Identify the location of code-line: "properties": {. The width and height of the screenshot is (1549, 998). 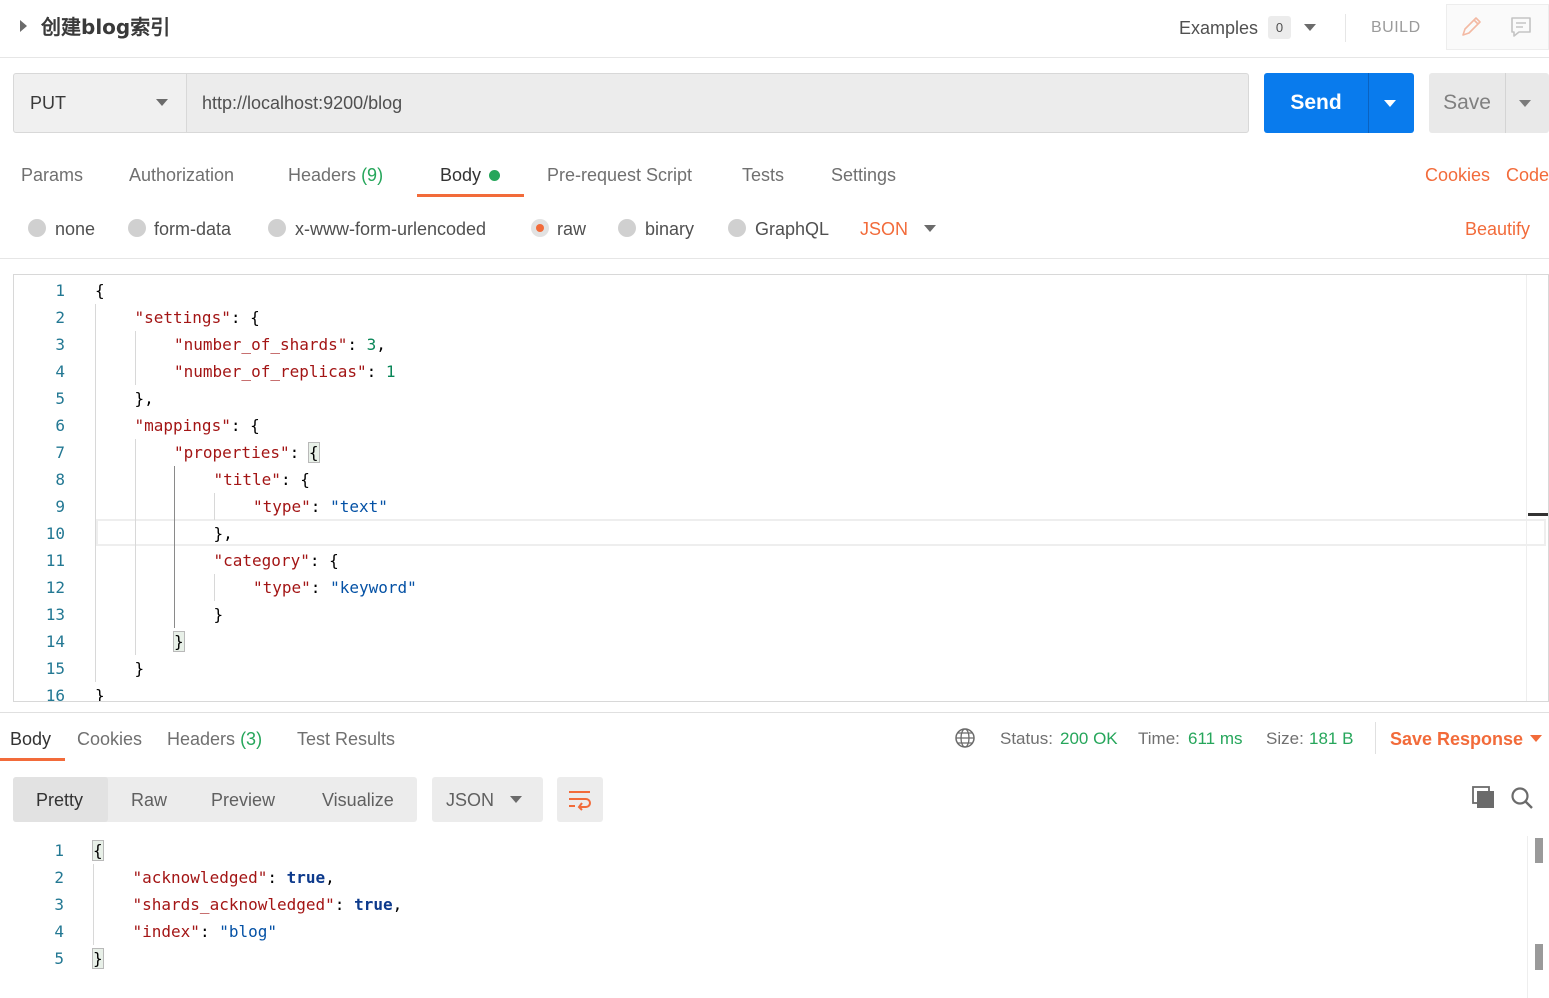
(247, 452).